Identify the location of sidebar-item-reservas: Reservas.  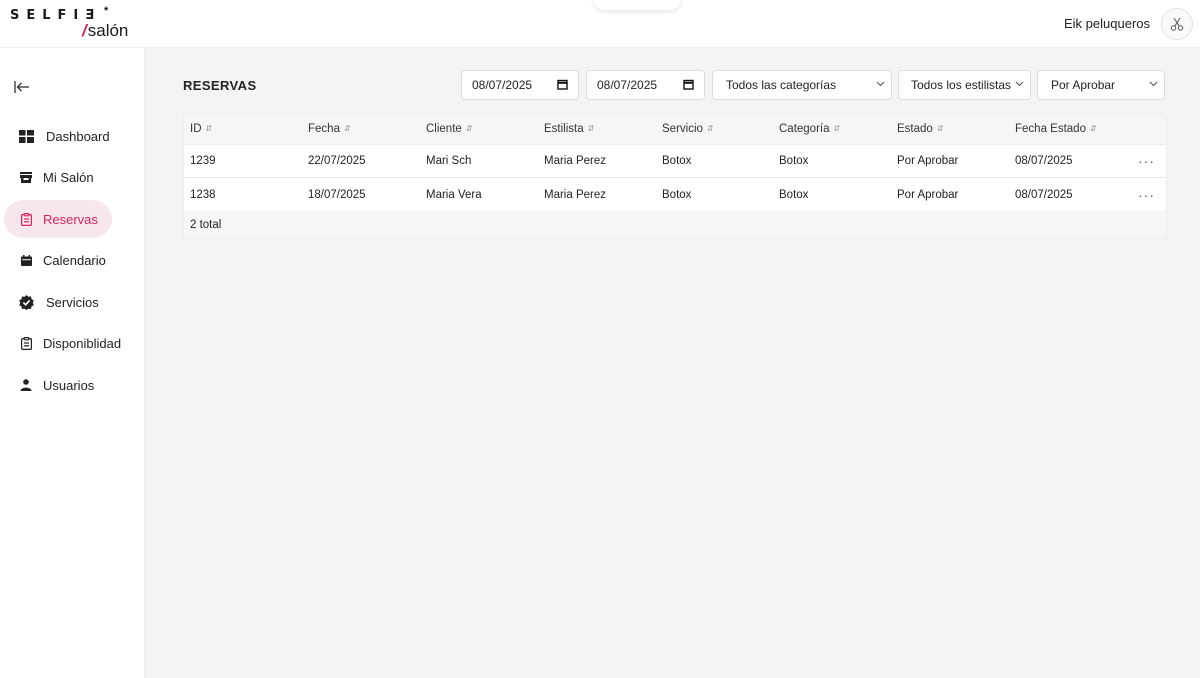
(58, 219).